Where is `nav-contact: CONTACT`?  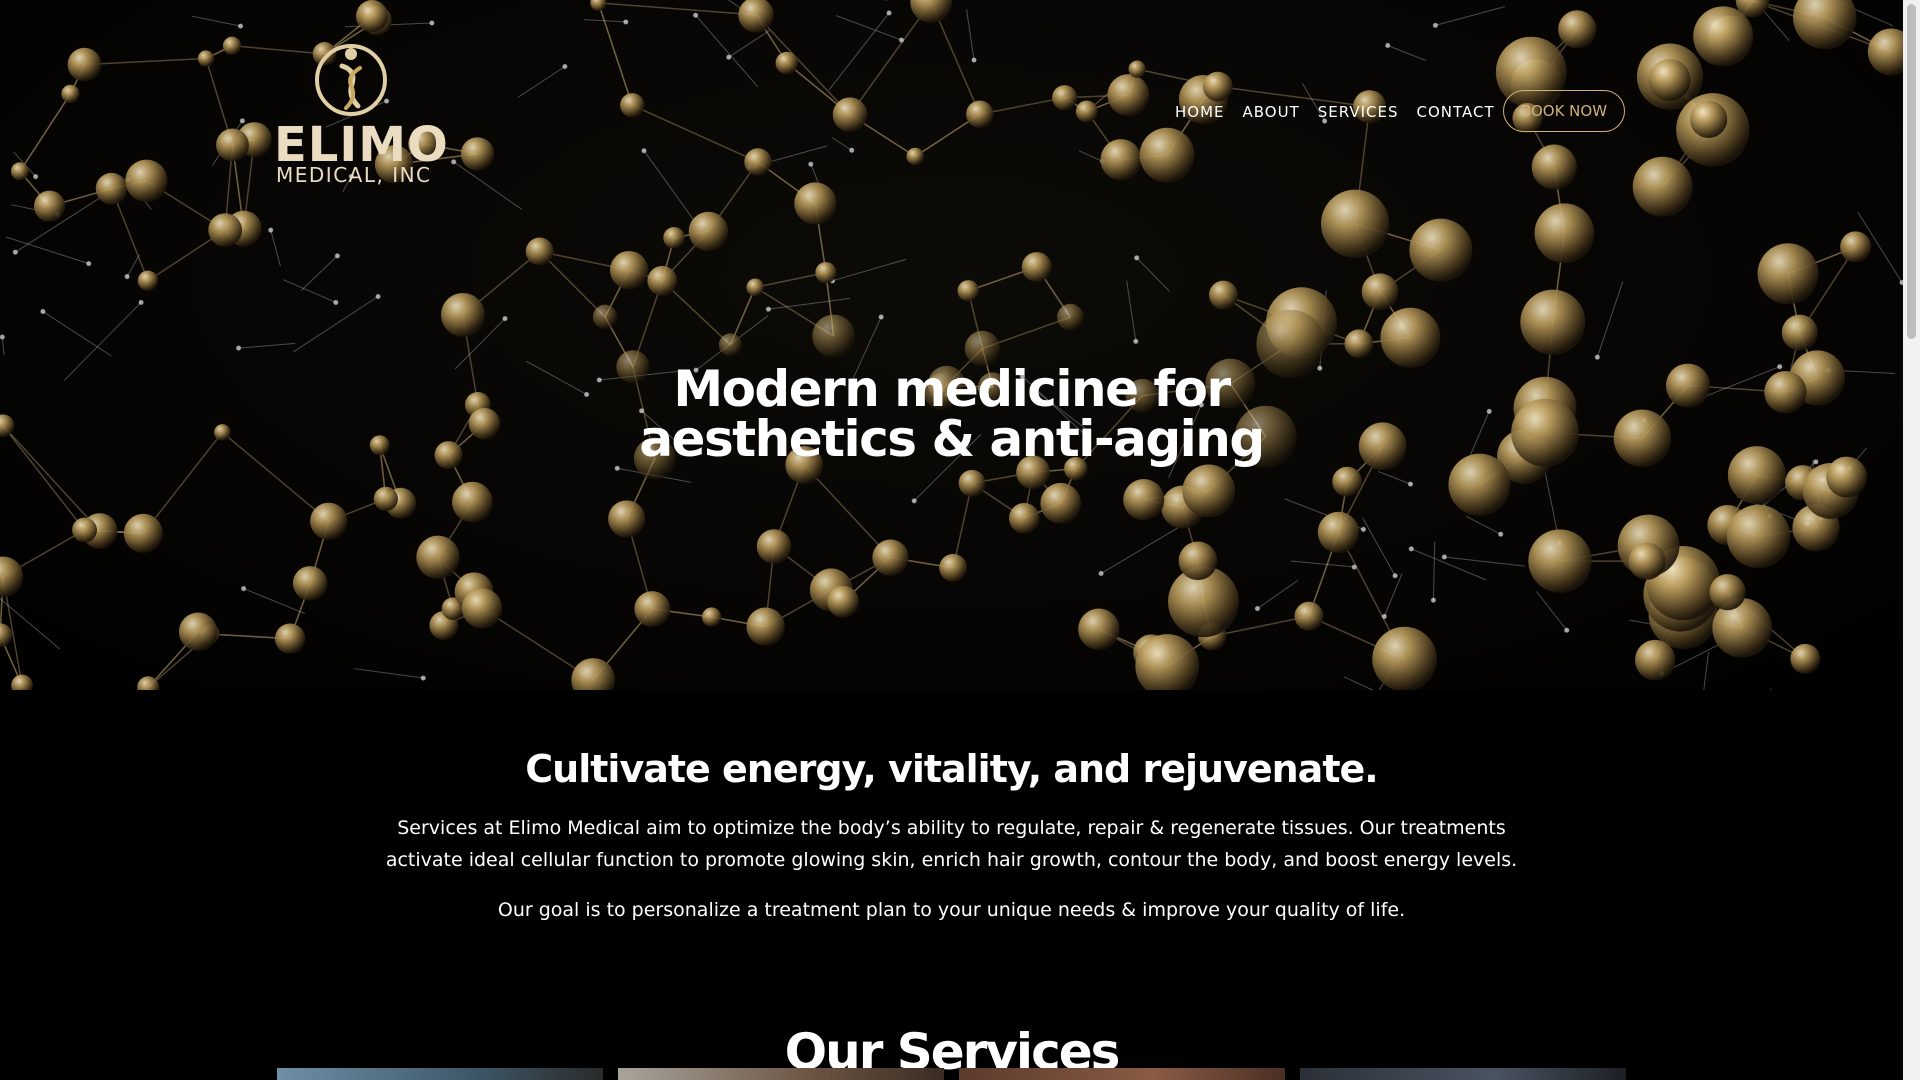 nav-contact: CONTACT is located at coordinates (1456, 112).